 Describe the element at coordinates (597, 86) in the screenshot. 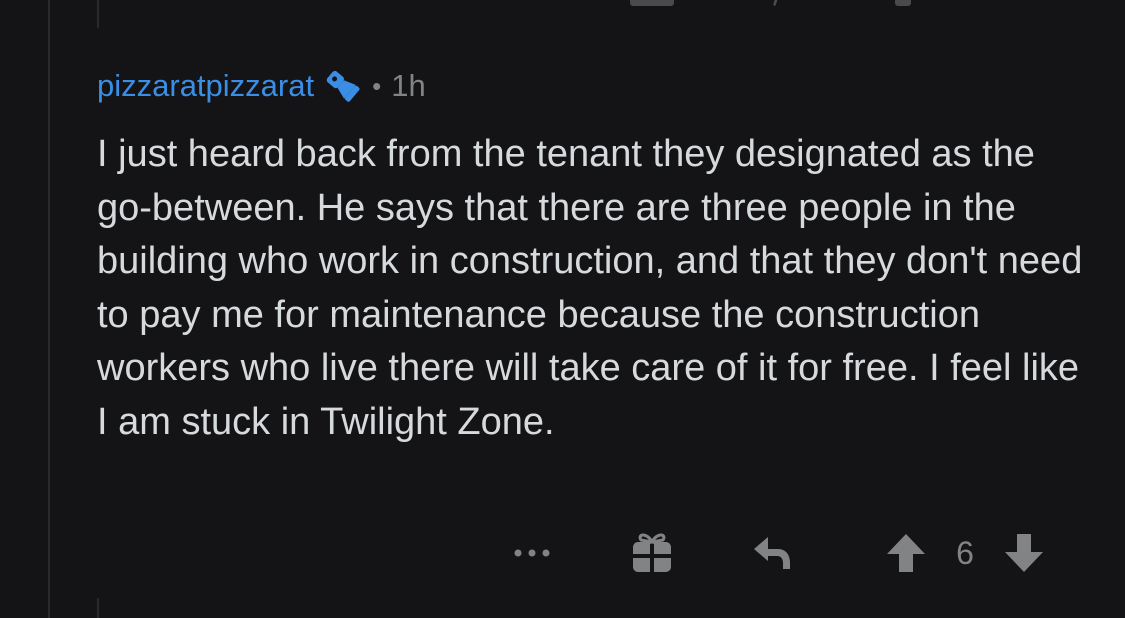

I see `comment-meta: pizzaratpizzarat • 1h` at that location.